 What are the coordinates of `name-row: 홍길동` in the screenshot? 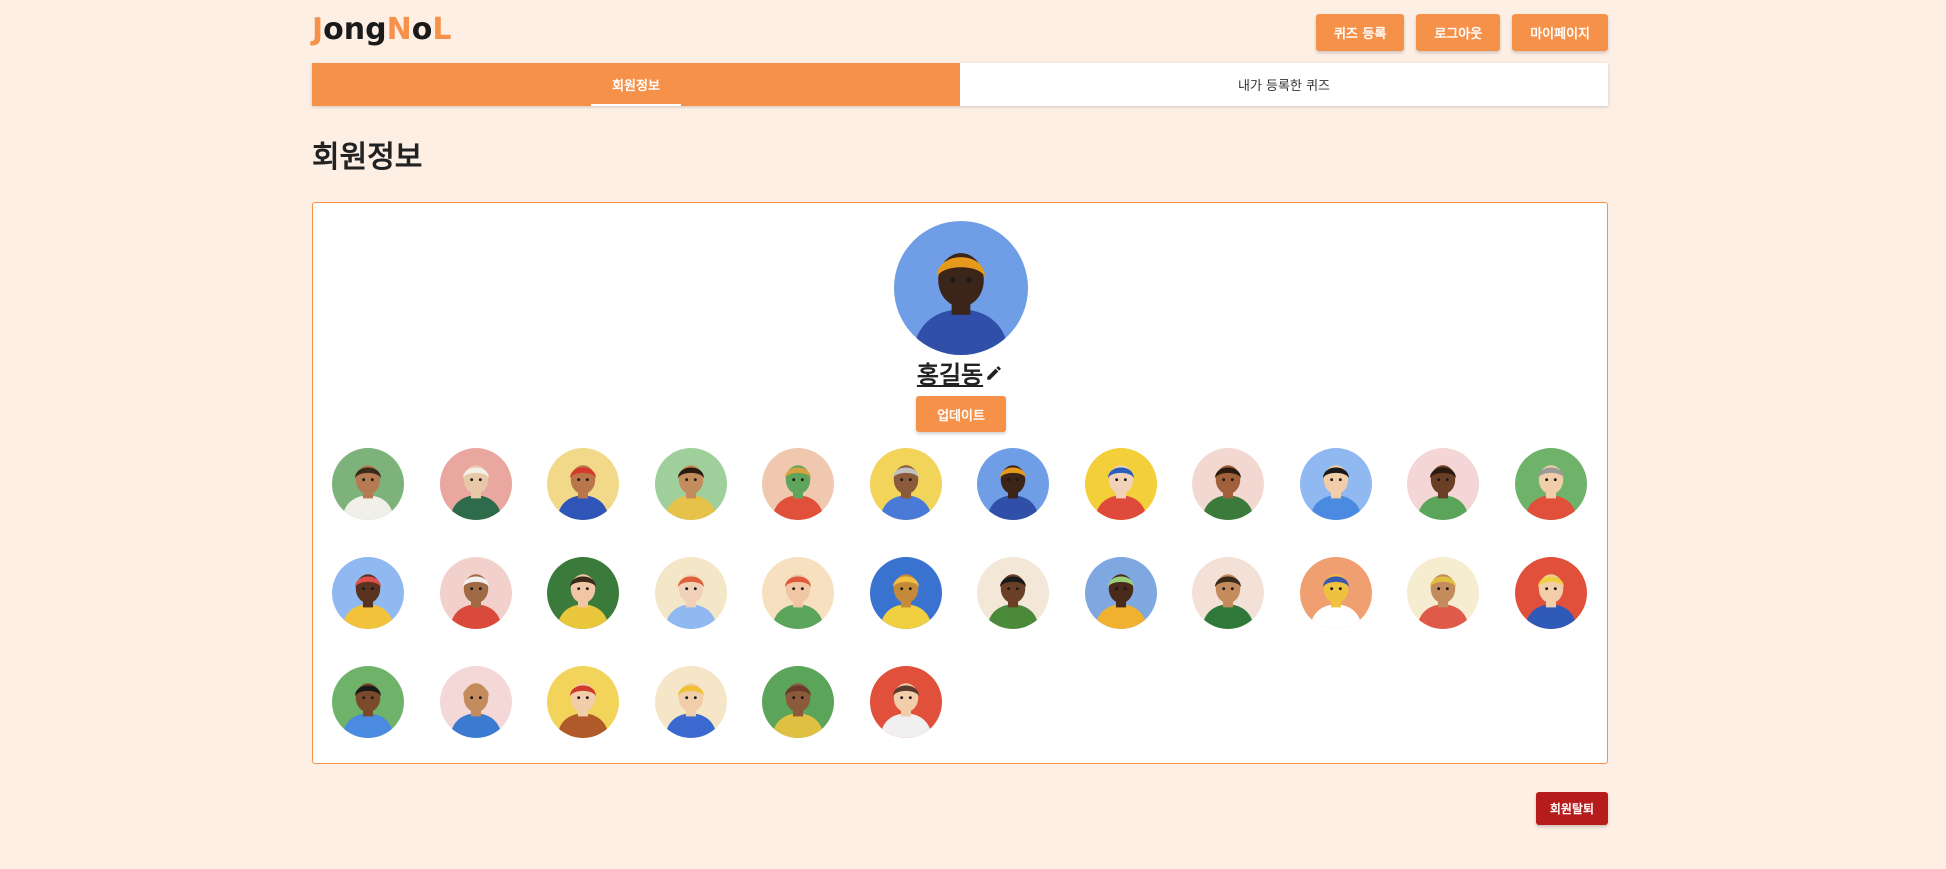 It's located at (960, 372).